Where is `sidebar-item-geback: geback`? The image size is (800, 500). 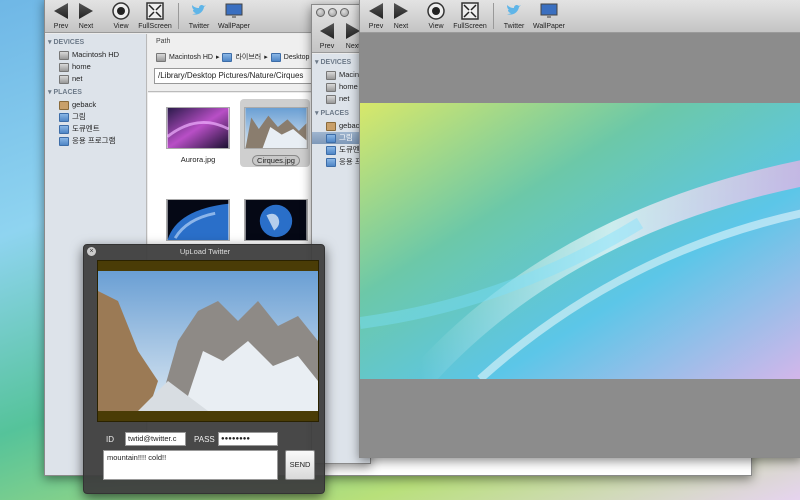 sidebar-item-geback: geback is located at coordinates (95, 105).